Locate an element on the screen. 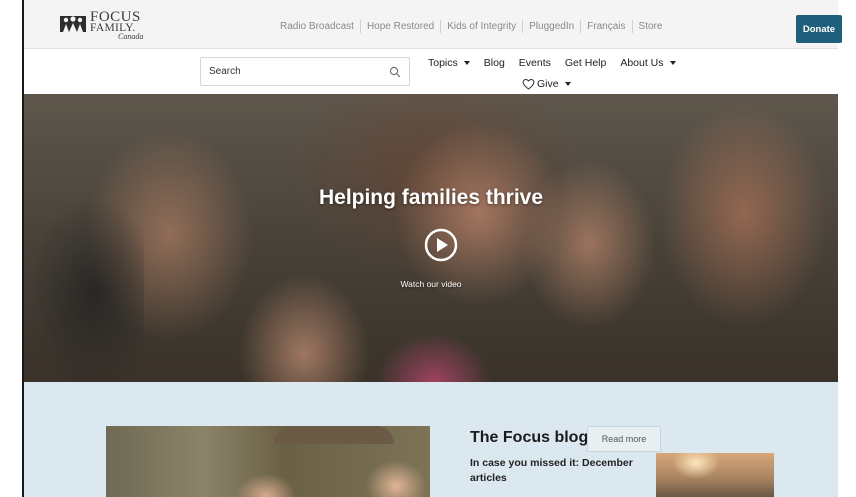 The height and width of the screenshot is (497, 856). blog-image-hat is located at coordinates (334, 435).